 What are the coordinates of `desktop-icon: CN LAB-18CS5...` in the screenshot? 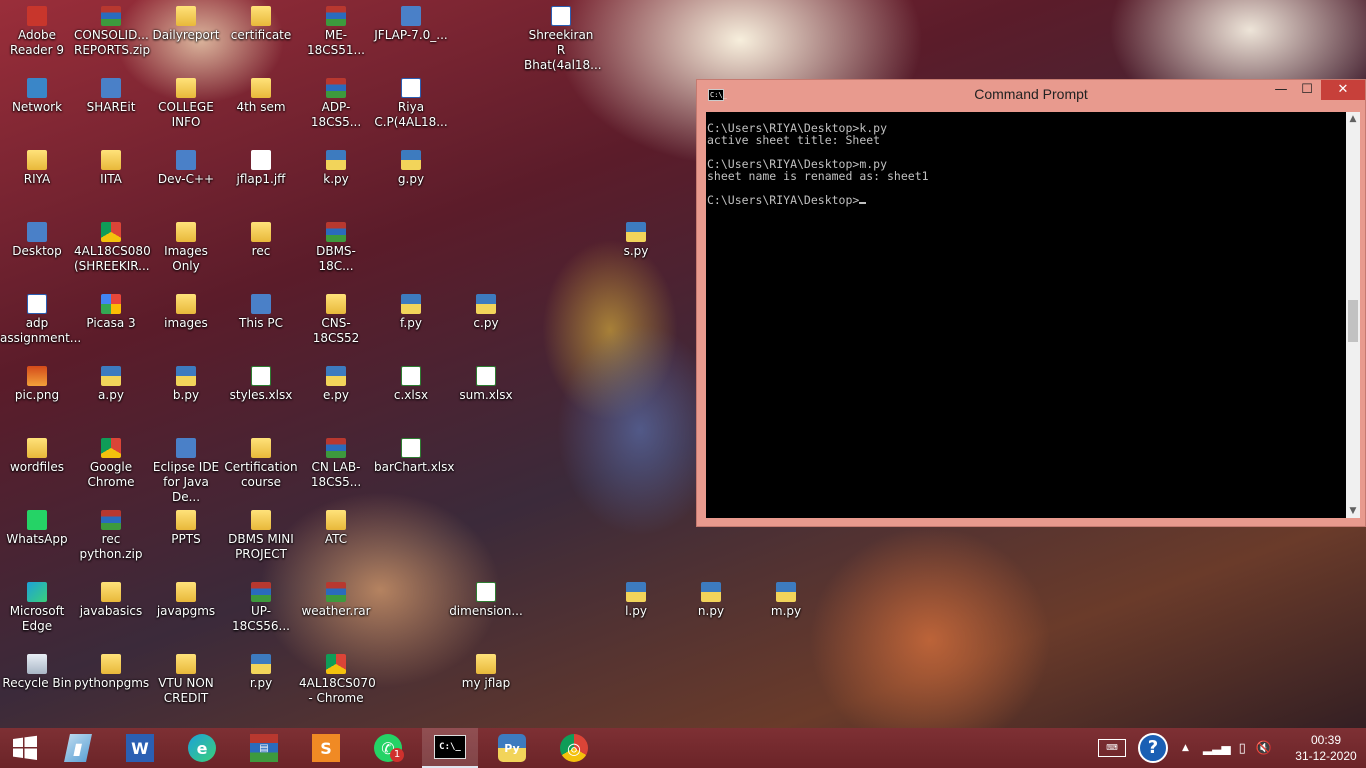 It's located at (336, 464).